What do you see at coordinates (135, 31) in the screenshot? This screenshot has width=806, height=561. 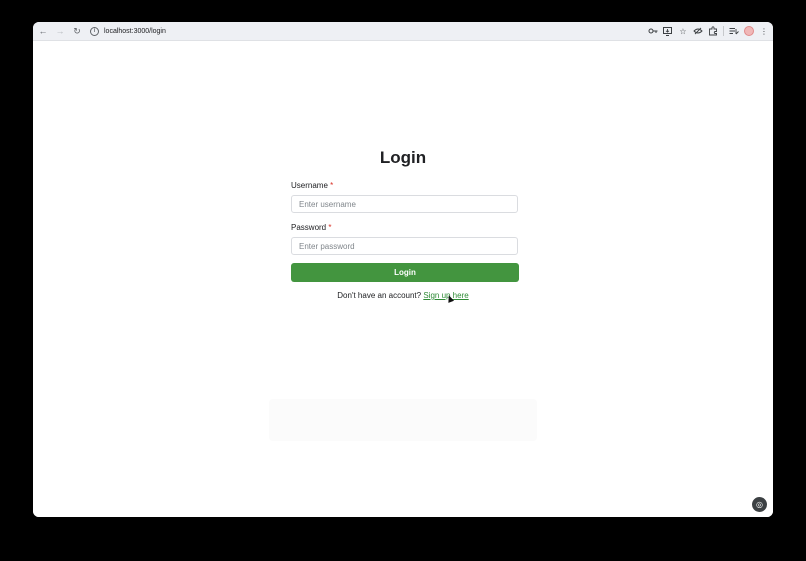 I see `url-text: localhost:3000/login` at bounding box center [135, 31].